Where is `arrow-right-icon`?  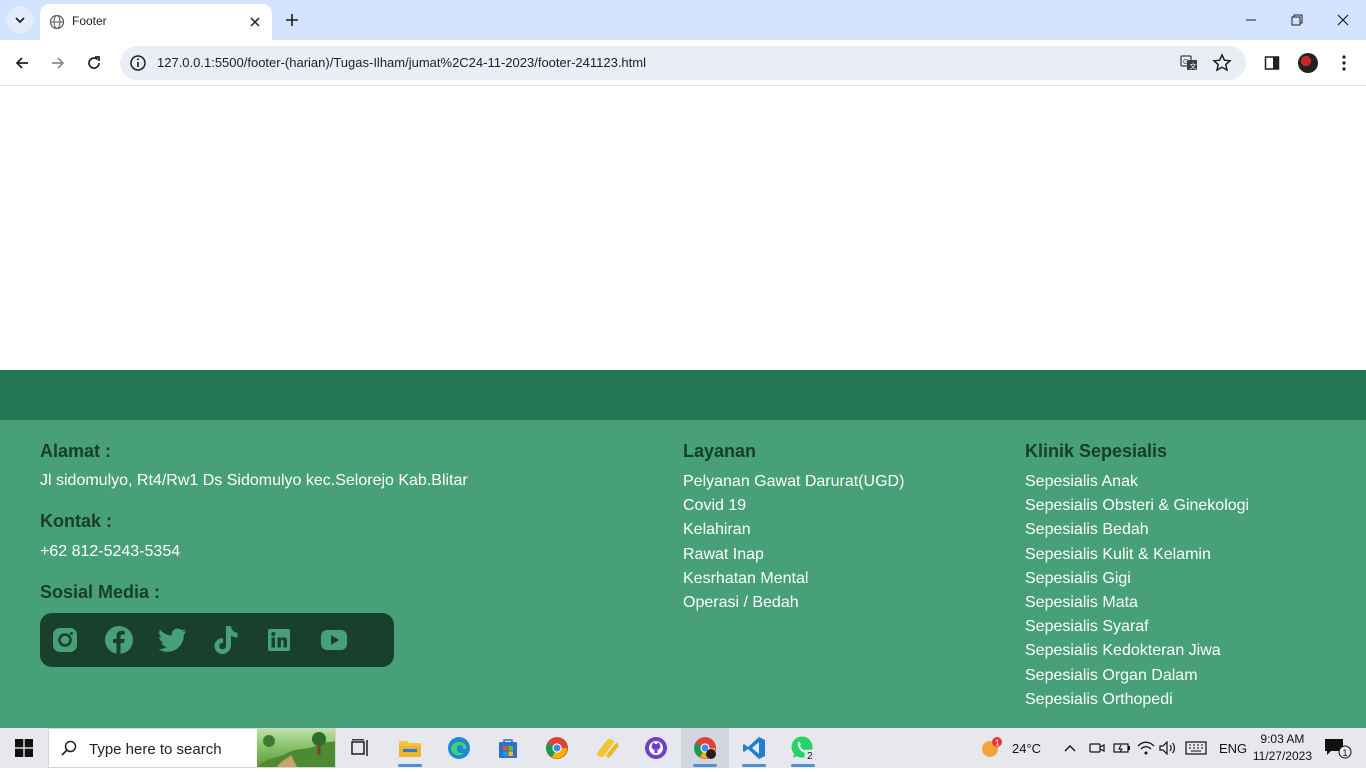 arrow-right-icon is located at coordinates (58, 63).